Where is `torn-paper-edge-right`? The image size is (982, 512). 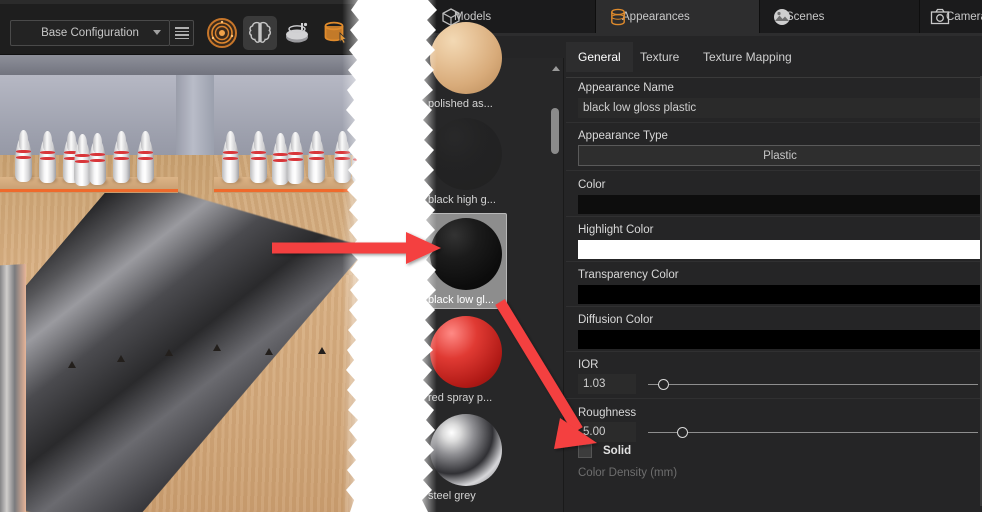
torn-paper-edge-right is located at coordinates (425, 256).